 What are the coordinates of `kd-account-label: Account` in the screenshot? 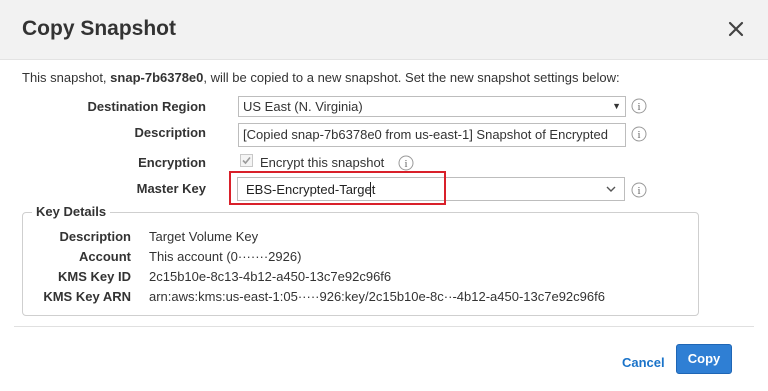 It's located at (105, 256).